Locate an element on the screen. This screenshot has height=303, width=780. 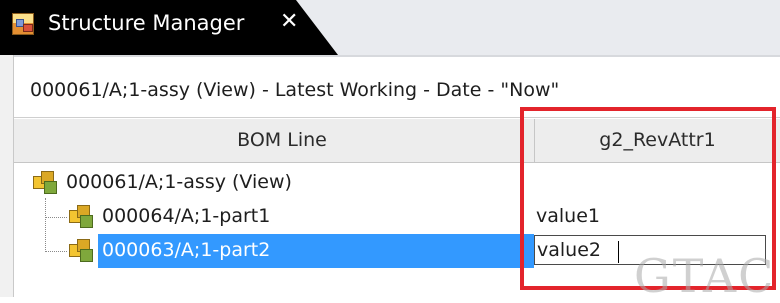
tab-structure-manager: Structure Manager ✕ is located at coordinates (169, 27).